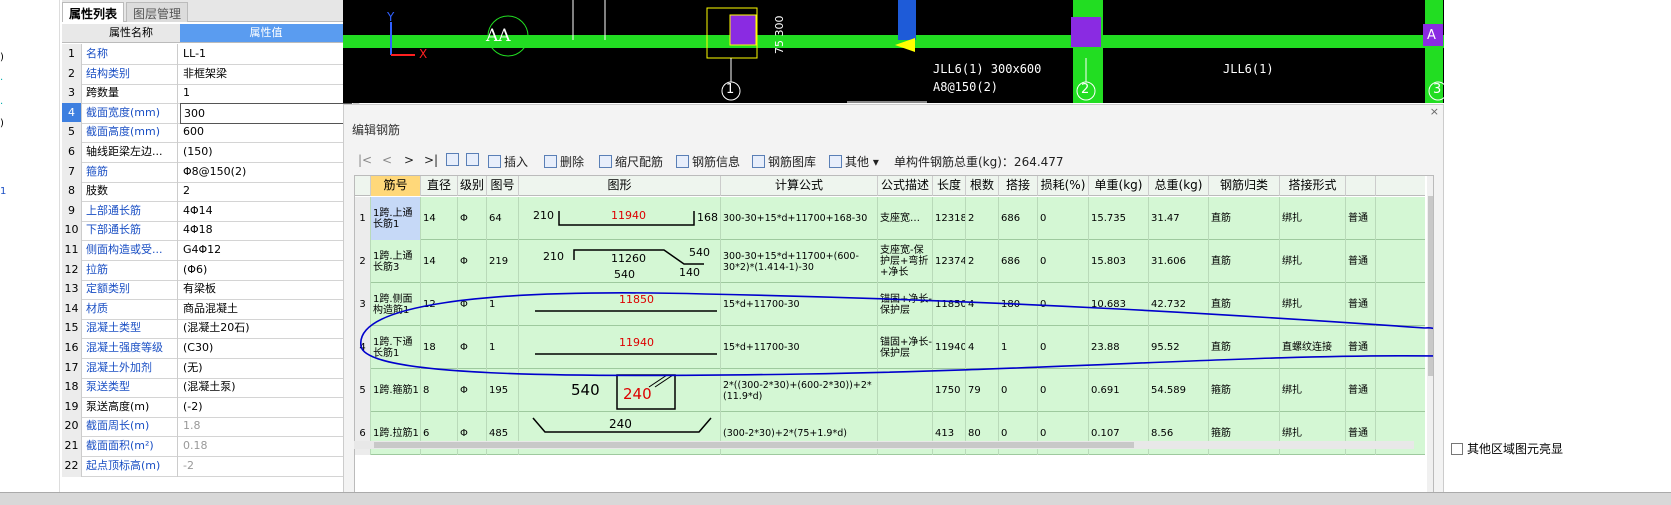  I want to click on property-row: 10 下部通长筋 4Φ18, so click(207, 231).